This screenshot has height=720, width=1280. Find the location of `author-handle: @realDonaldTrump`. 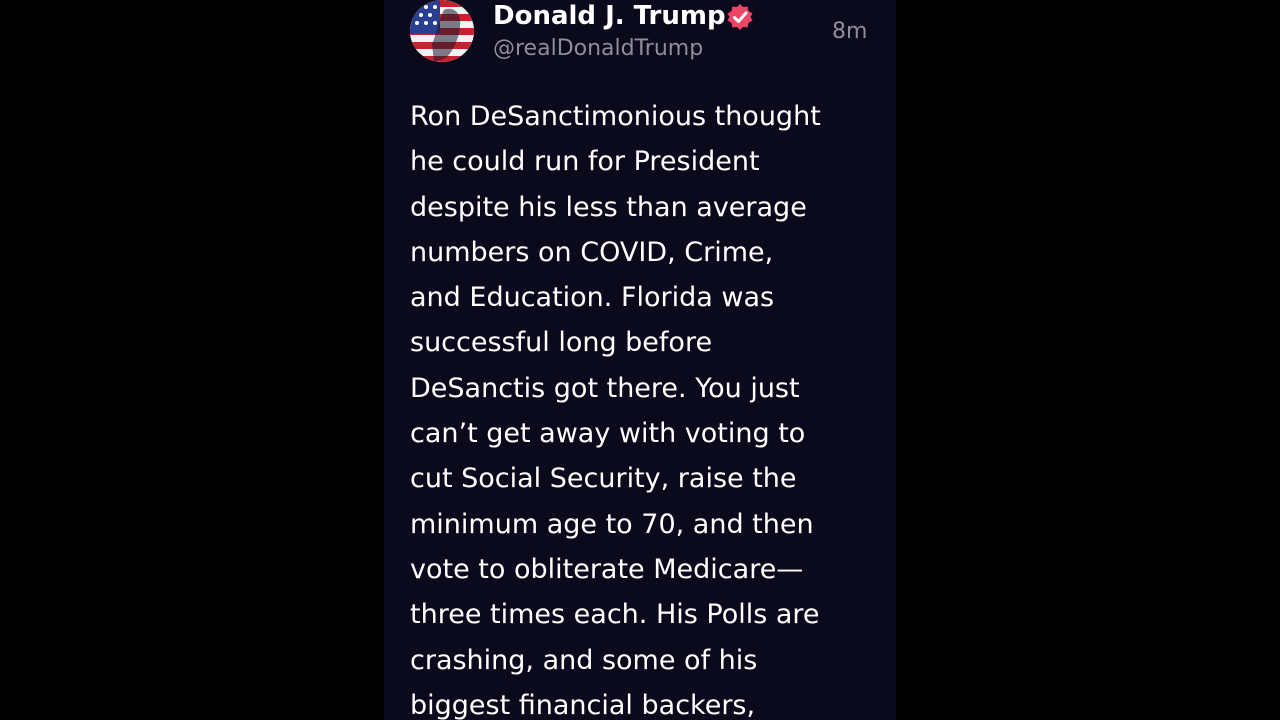

author-handle: @realDonaldTrump is located at coordinates (598, 49).